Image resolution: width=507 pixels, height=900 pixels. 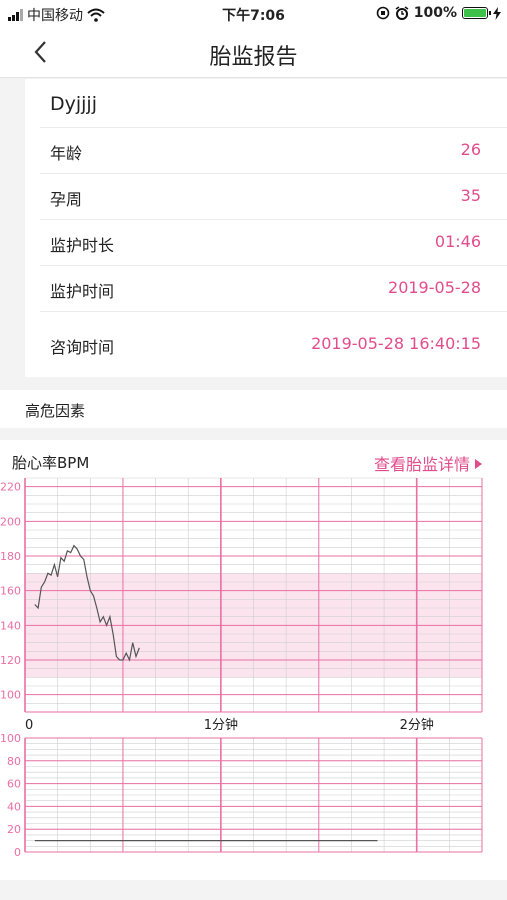 What do you see at coordinates (51, 463) in the screenshot?
I see `chart-title: 胎心率BPM` at bounding box center [51, 463].